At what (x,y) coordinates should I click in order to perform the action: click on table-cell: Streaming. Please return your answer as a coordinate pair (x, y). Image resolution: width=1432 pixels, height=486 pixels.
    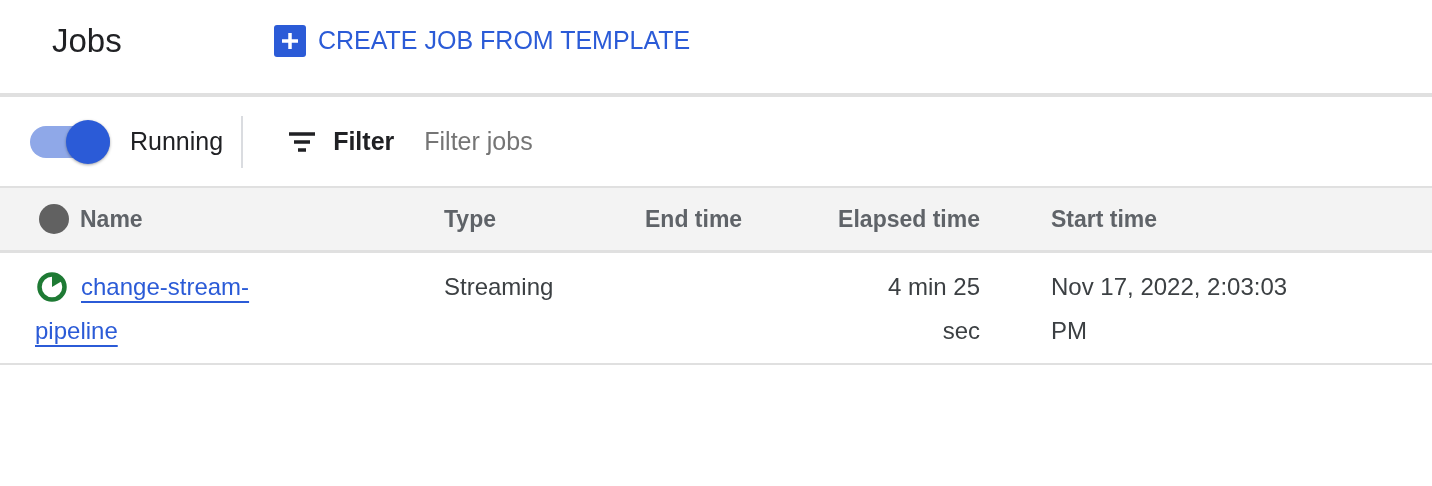
    Looking at the image, I should click on (499, 286).